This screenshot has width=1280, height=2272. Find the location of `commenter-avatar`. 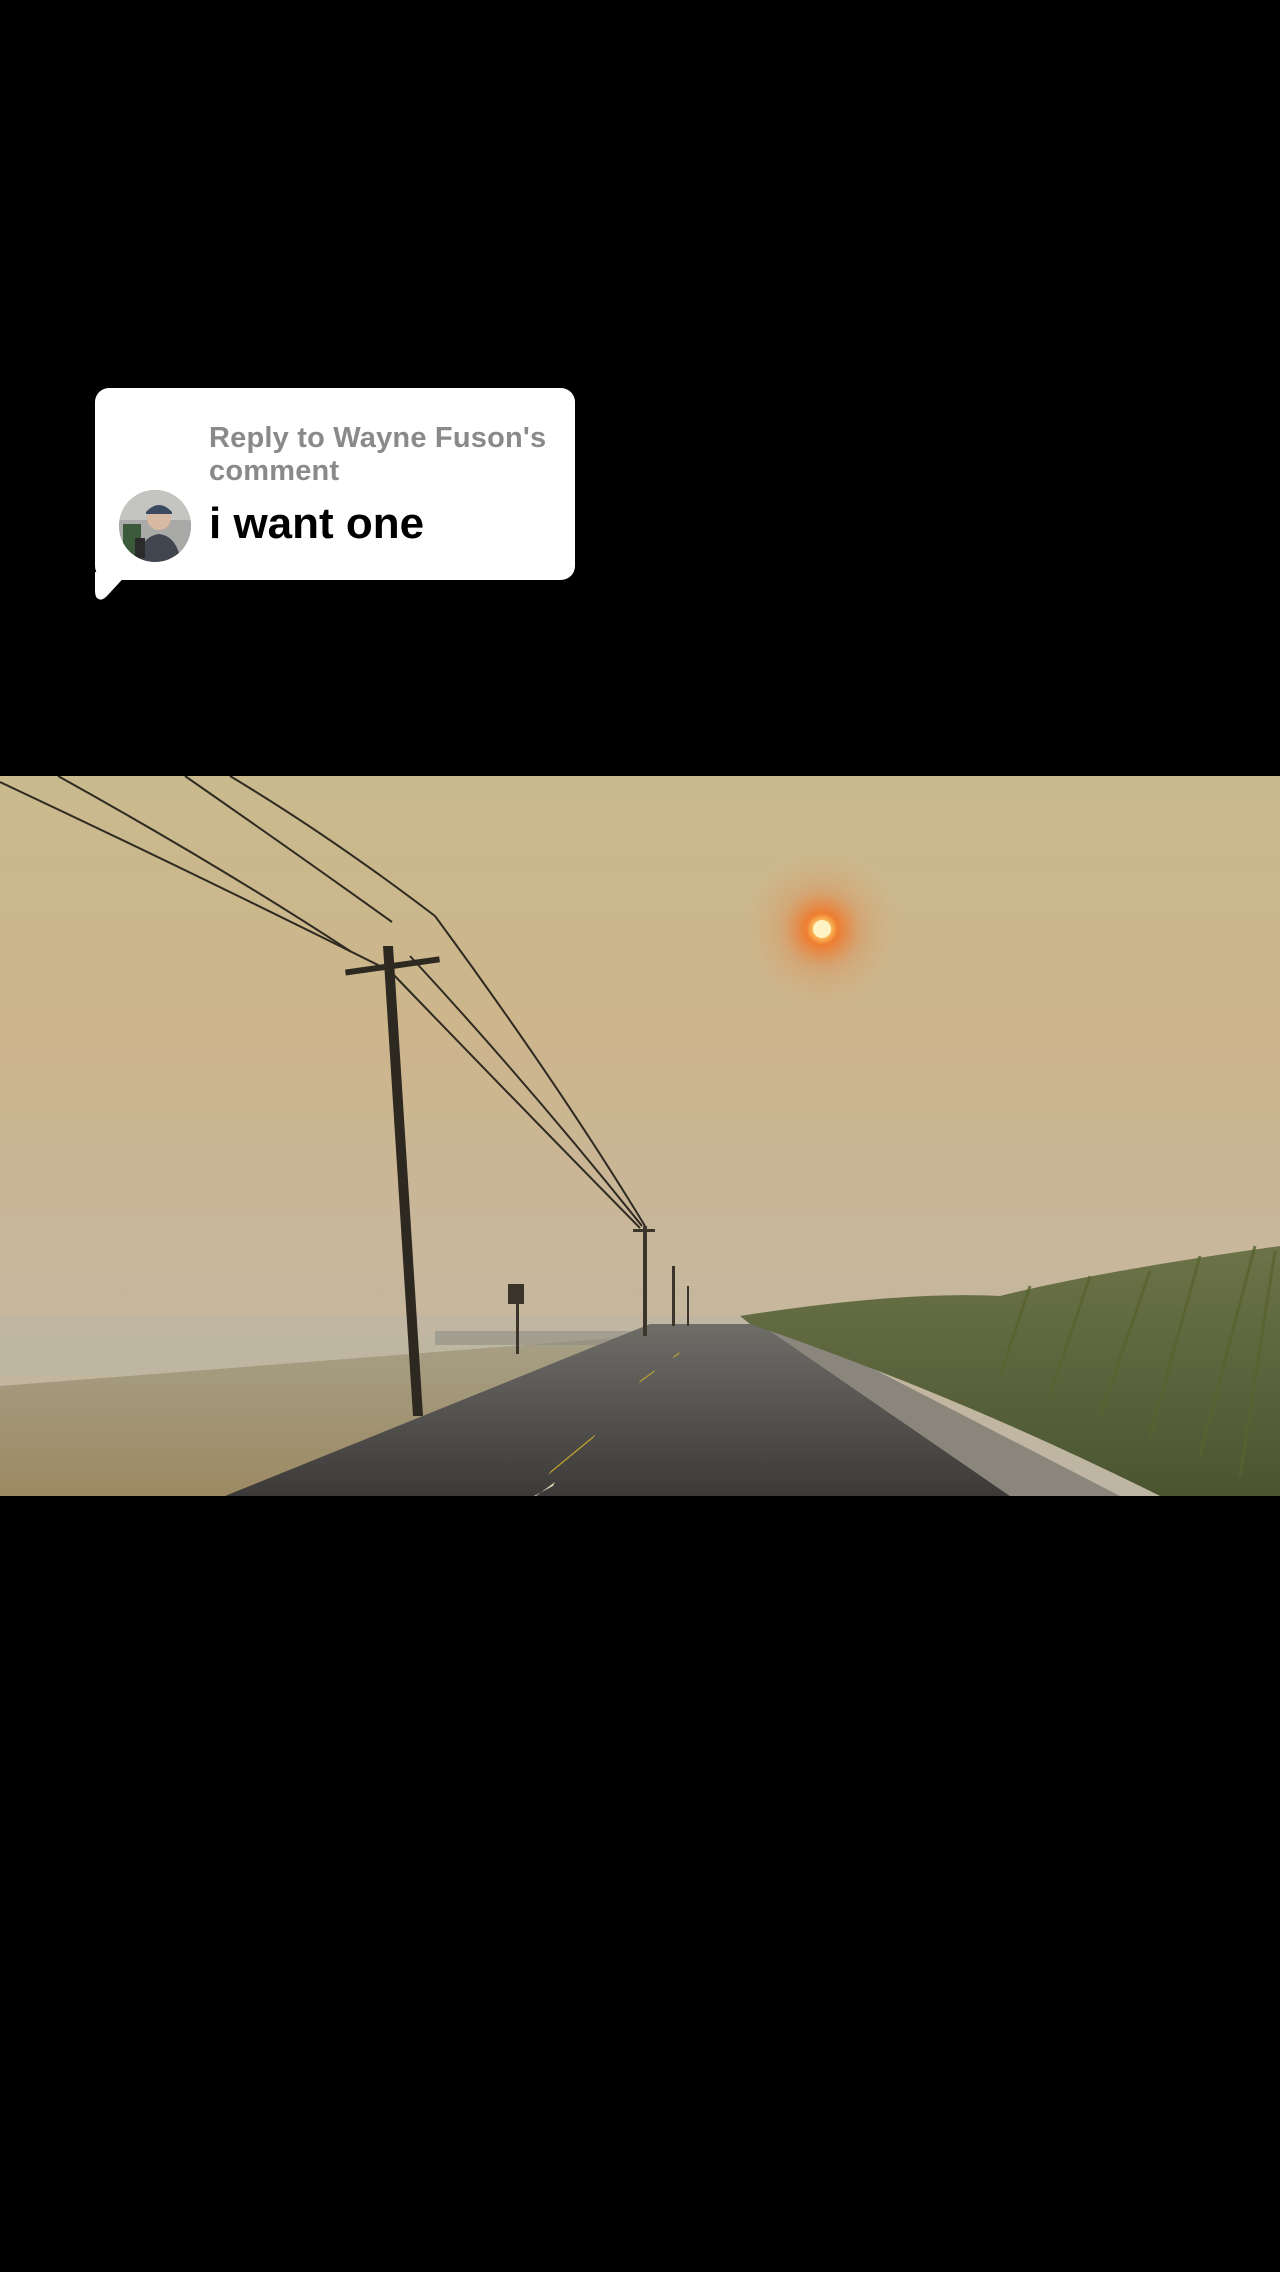

commenter-avatar is located at coordinates (155, 526).